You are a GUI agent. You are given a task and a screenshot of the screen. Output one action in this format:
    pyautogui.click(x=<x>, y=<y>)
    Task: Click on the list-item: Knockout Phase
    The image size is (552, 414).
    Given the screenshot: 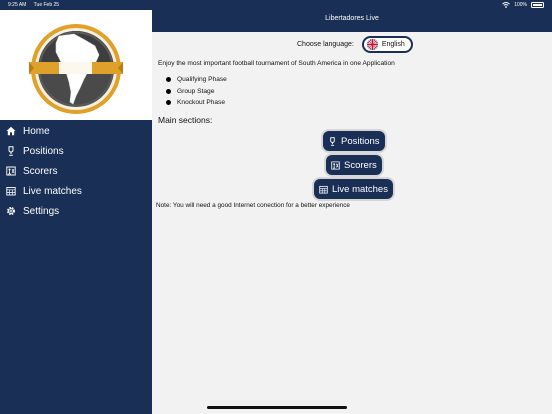 What is the action you would take?
    pyautogui.click(x=196, y=103)
    